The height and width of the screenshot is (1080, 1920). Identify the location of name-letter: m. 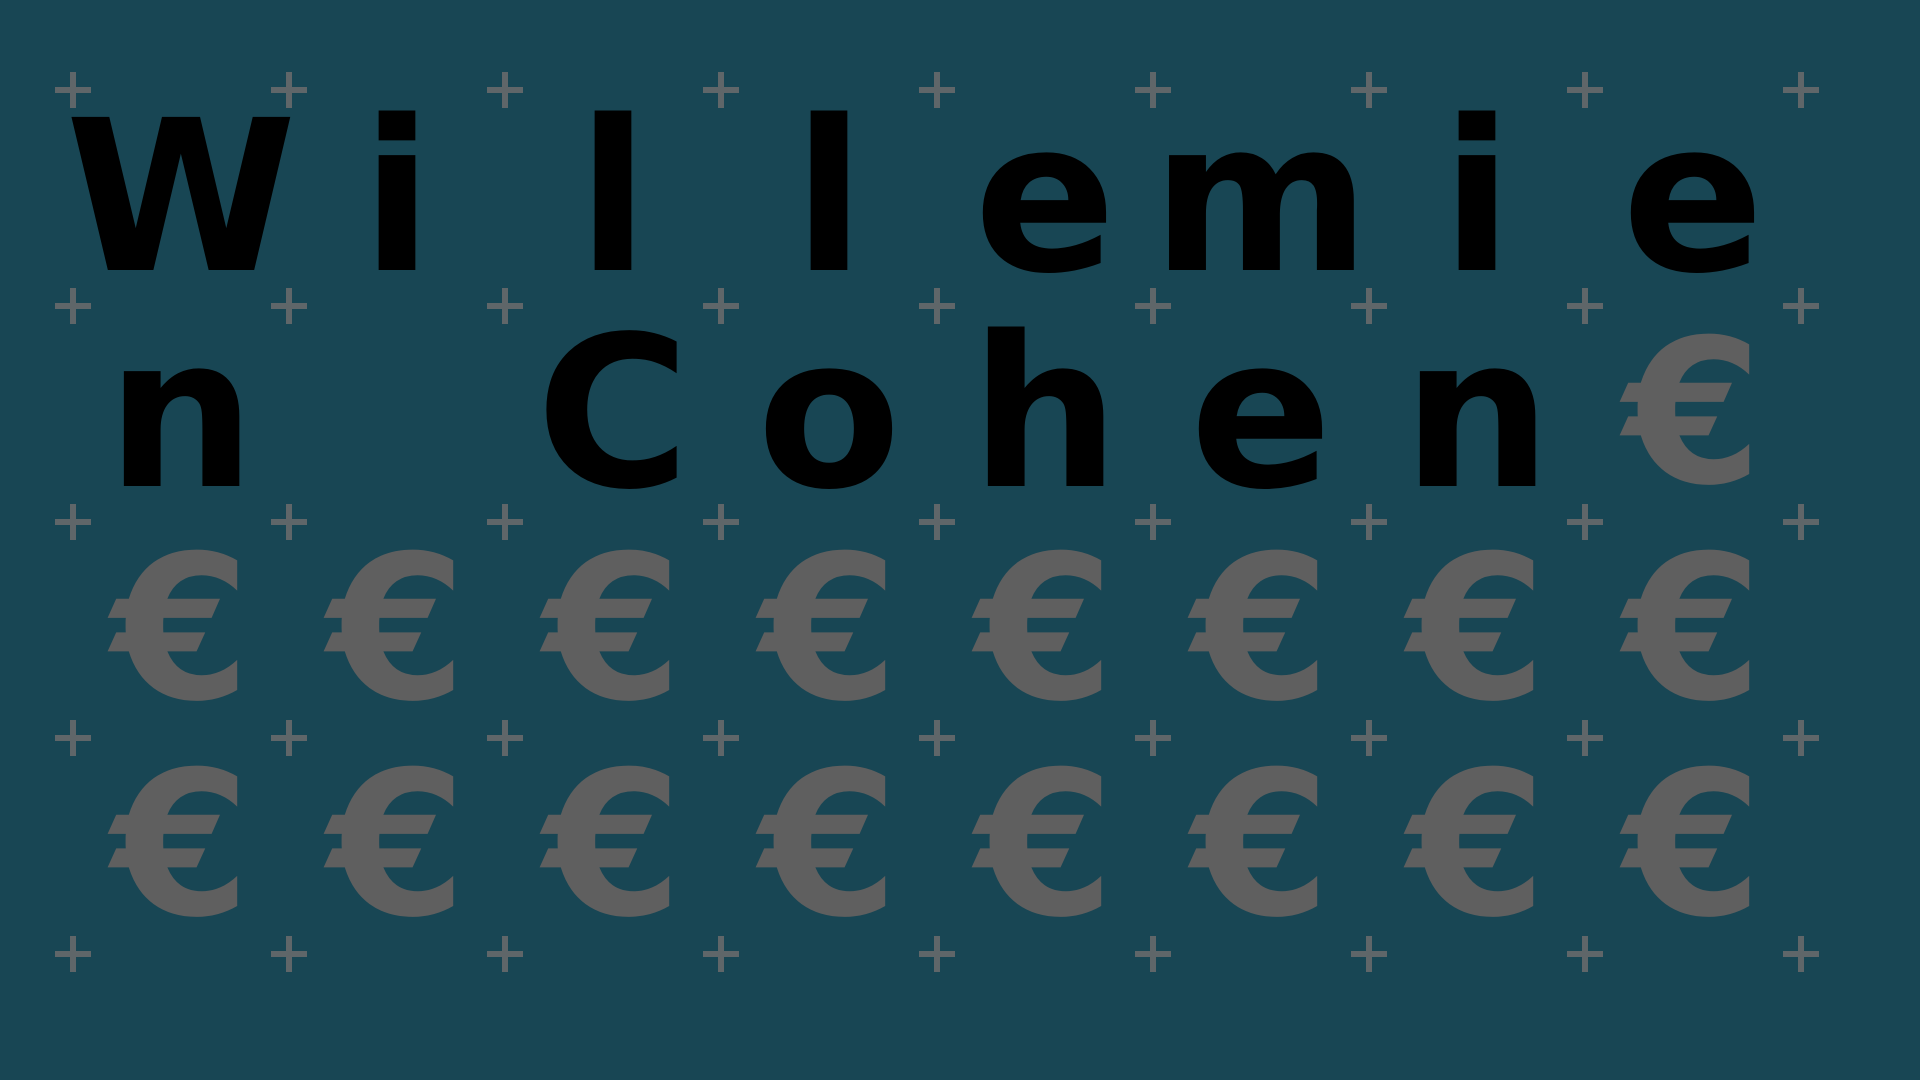
(1261, 197).